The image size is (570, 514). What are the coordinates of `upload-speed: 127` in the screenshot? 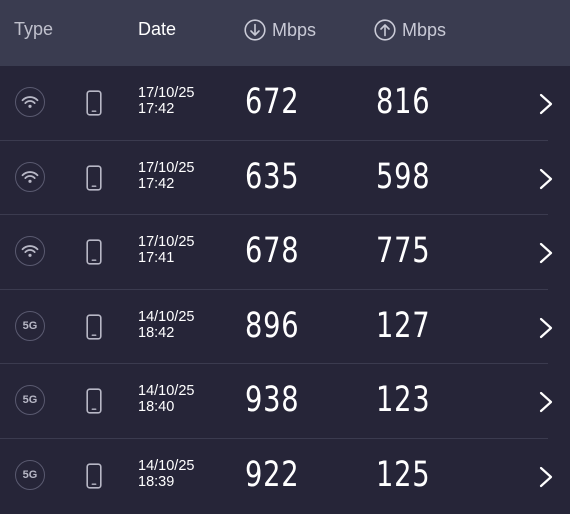 It's located at (403, 325).